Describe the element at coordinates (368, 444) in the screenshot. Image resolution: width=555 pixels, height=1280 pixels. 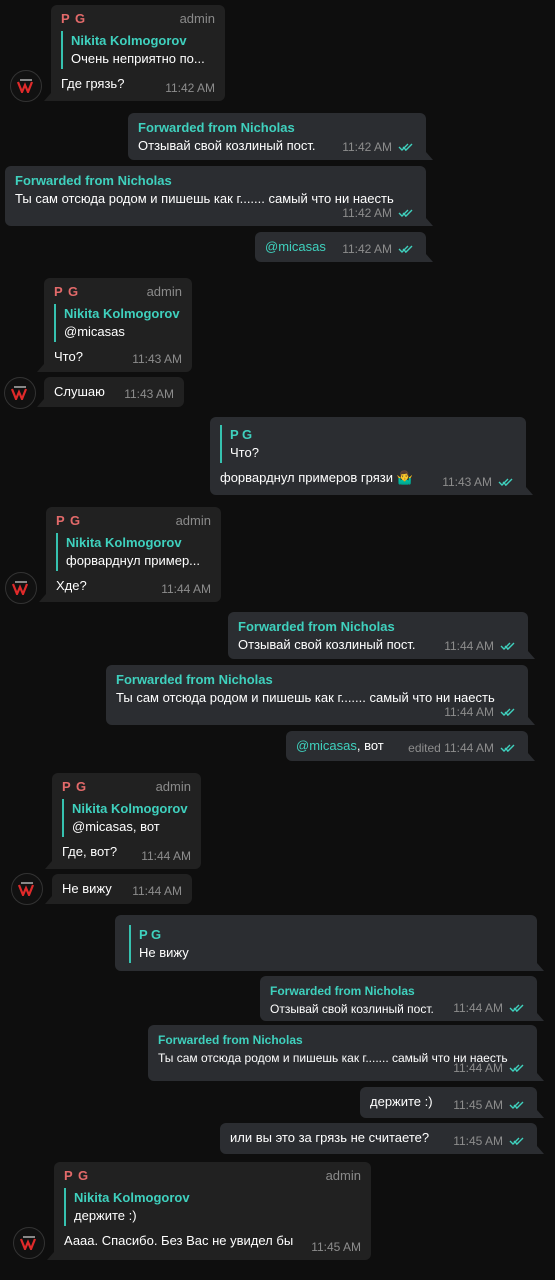
I see `reply-quote: P G Что?` at that location.